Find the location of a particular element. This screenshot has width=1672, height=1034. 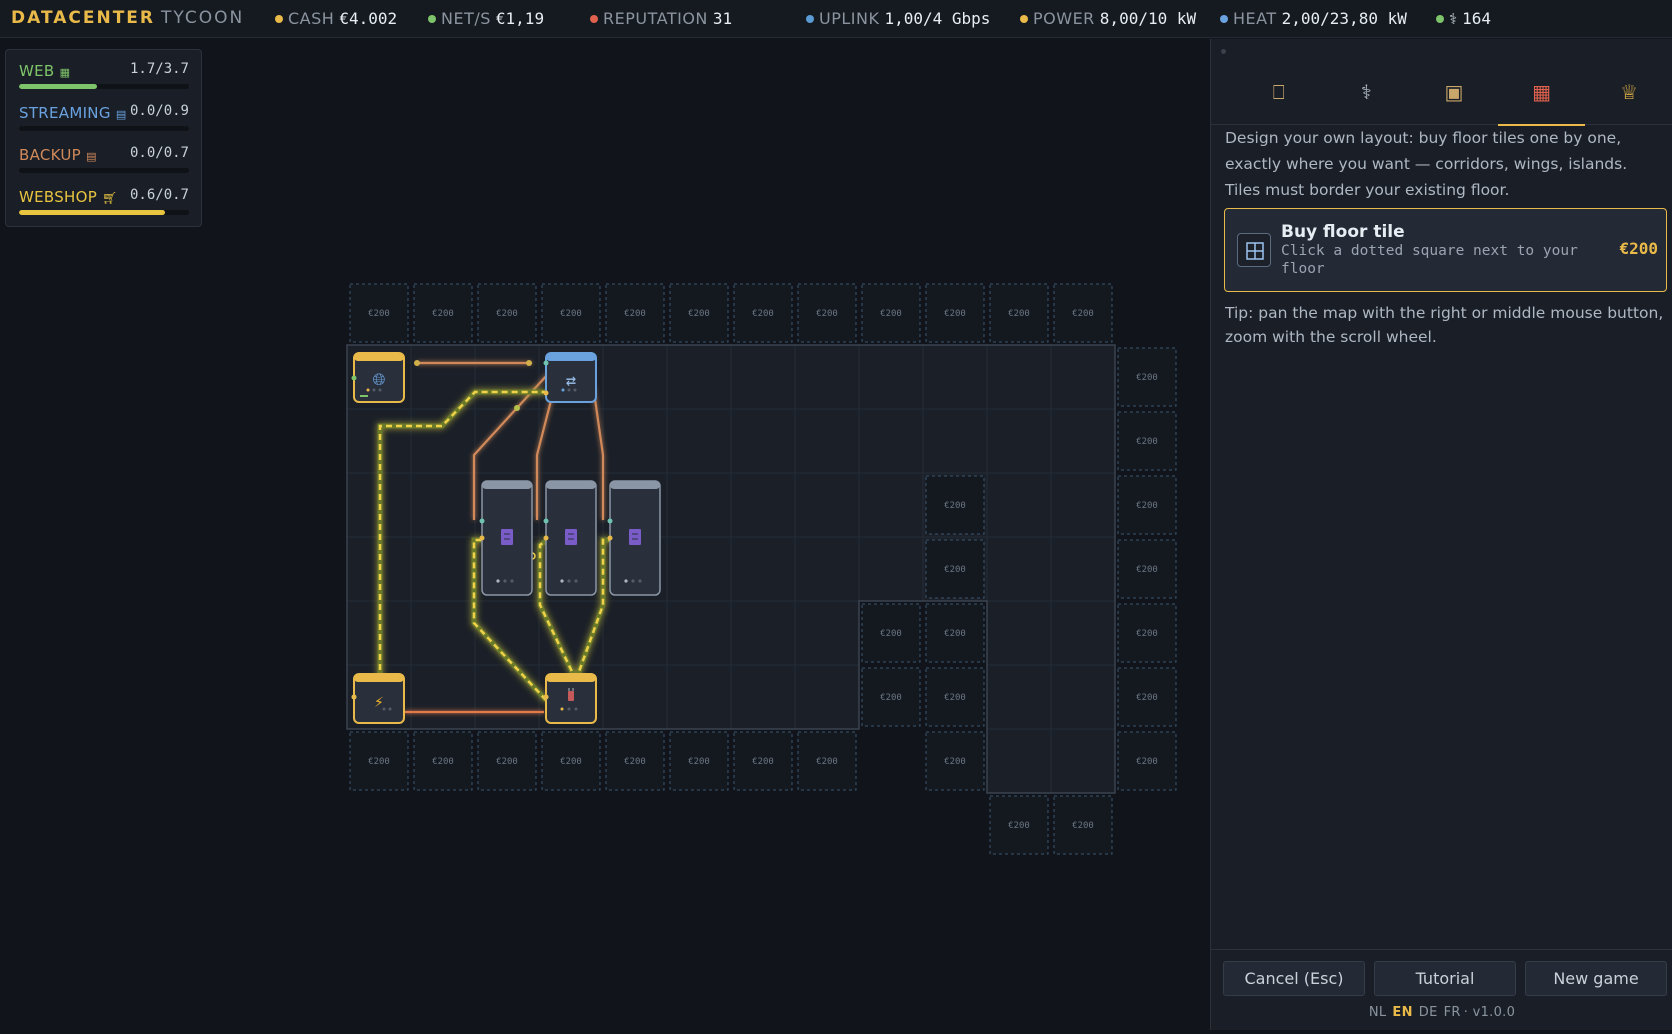

stat-net-value: €1,19 is located at coordinates (520, 18).